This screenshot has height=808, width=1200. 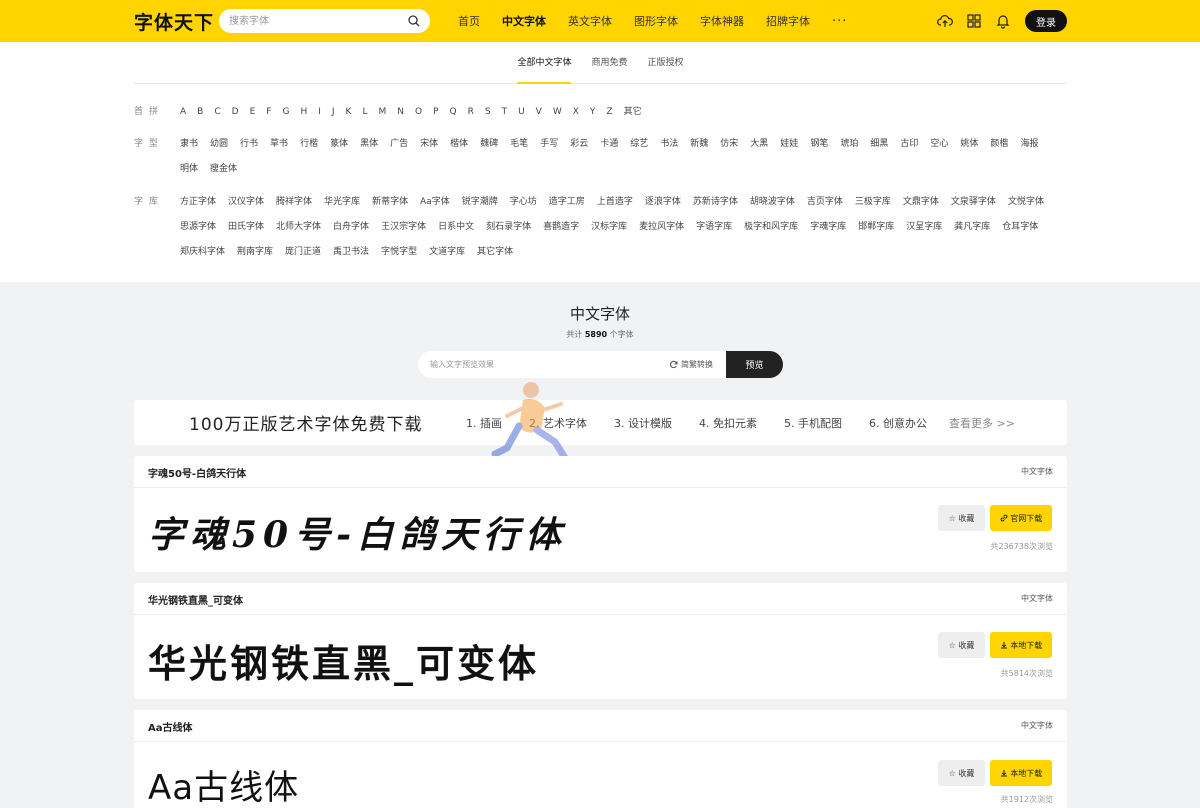 What do you see at coordinates (197, 472) in the screenshot?
I see `font-name: 字魂50号-白鸽天行体` at bounding box center [197, 472].